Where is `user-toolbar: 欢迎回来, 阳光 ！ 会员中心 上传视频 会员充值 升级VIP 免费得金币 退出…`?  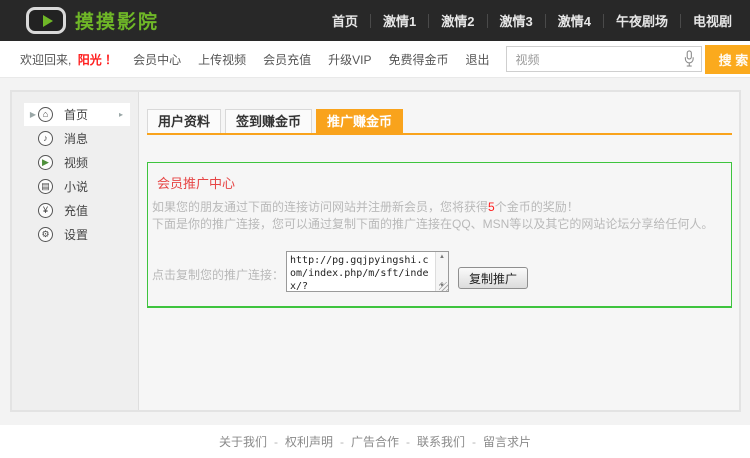
user-toolbar: 欢迎回来, 阳光 ！ 会员中心 上传视频 会员充值 升级VIP 免费得金币 退出… is located at coordinates (375, 59).